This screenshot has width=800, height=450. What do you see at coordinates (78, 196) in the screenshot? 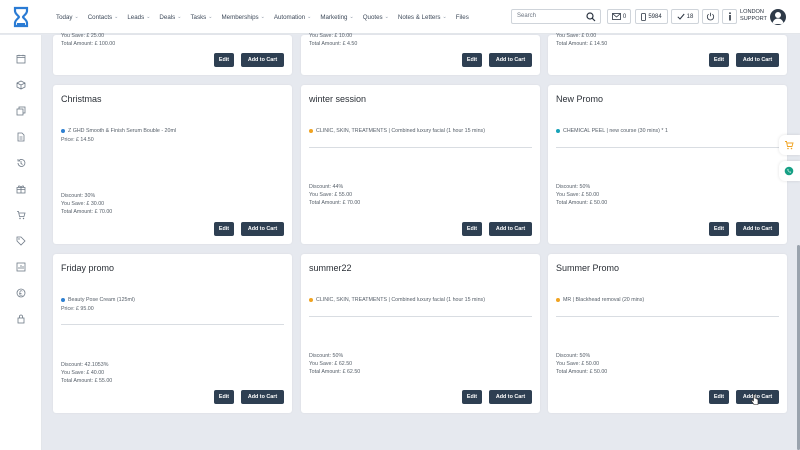
I see `discount-text: Discount: 30%` at bounding box center [78, 196].